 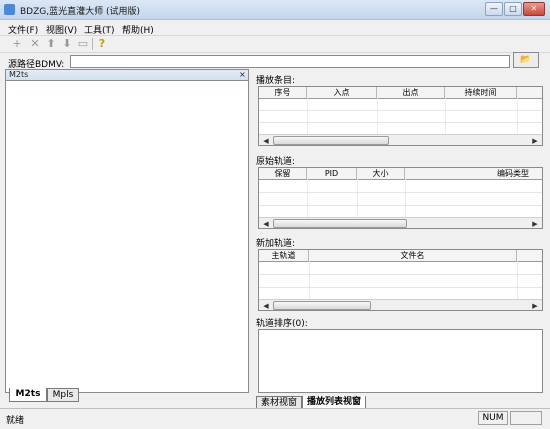 What do you see at coordinates (19, 74) in the screenshot?
I see `m2ts-panel-title: M2ts` at bounding box center [19, 74].